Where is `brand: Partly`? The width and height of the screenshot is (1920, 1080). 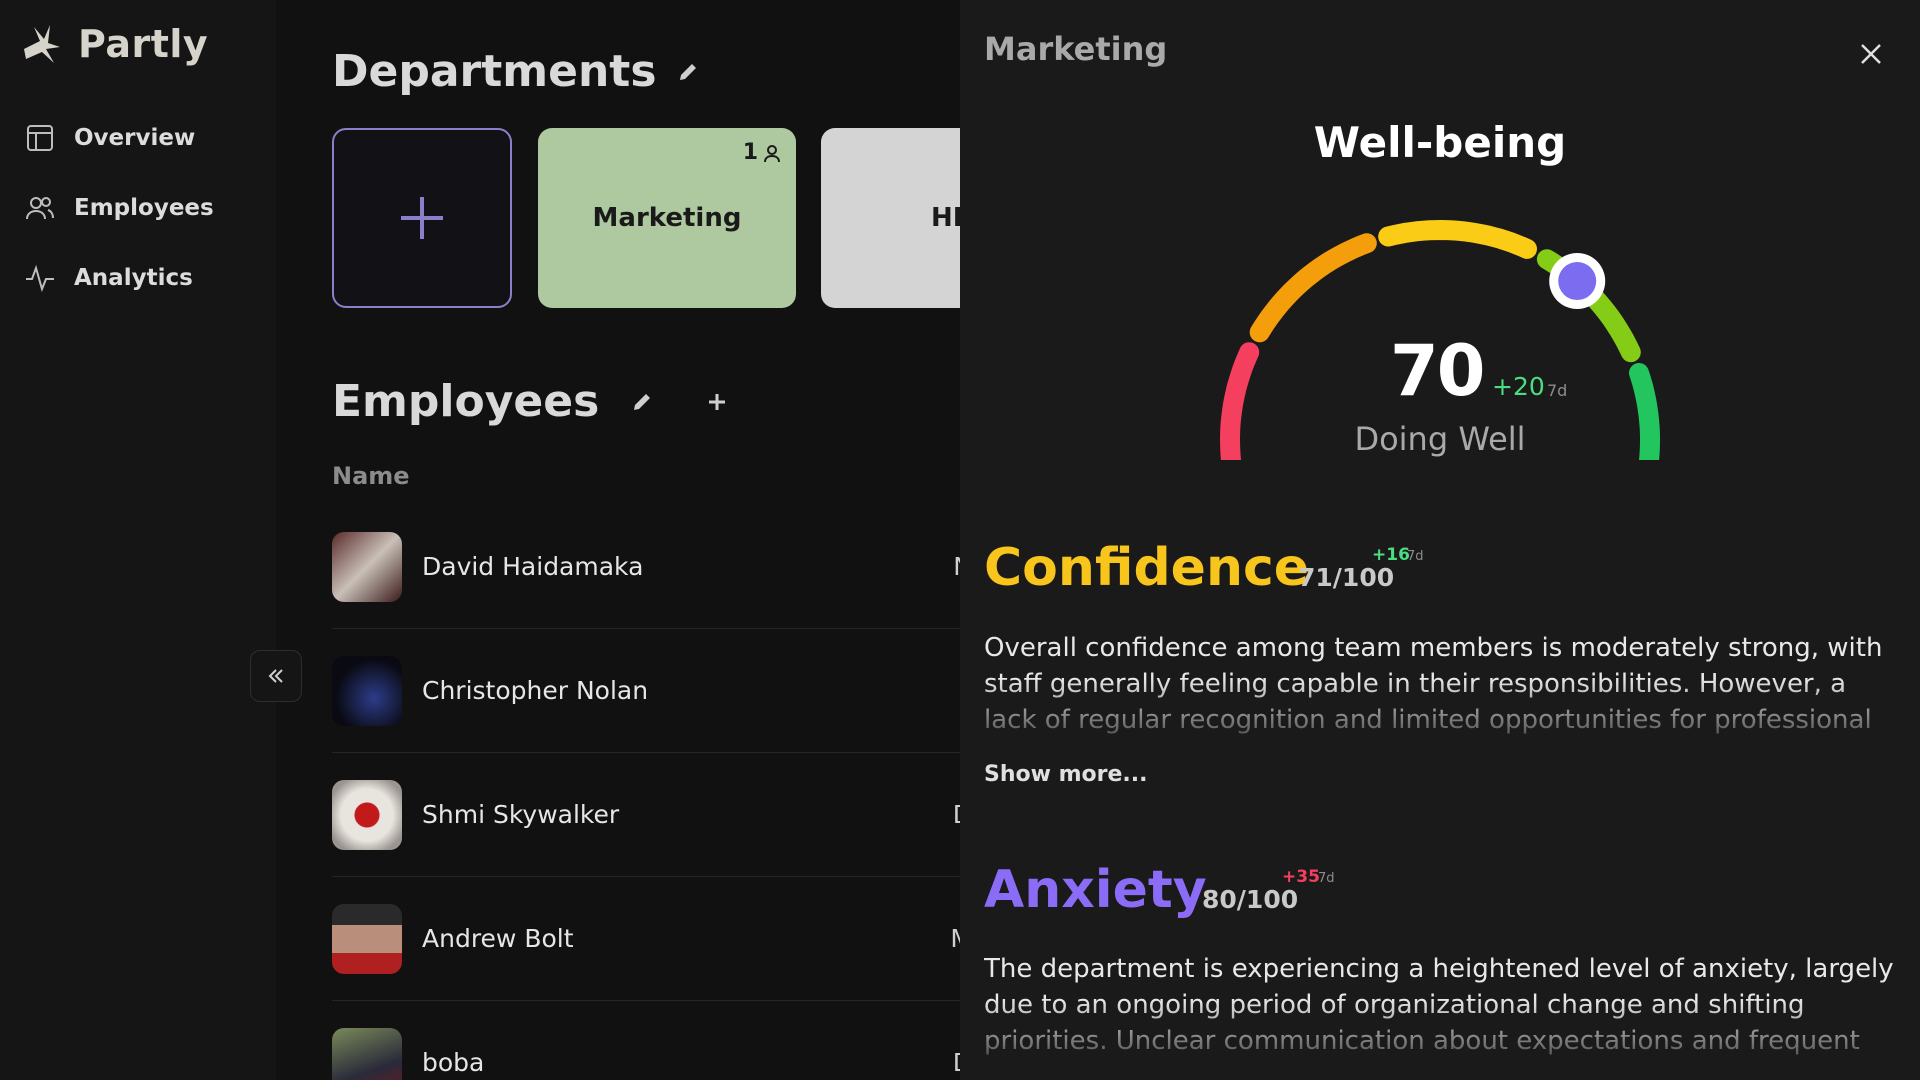 brand: Partly is located at coordinates (112, 44).